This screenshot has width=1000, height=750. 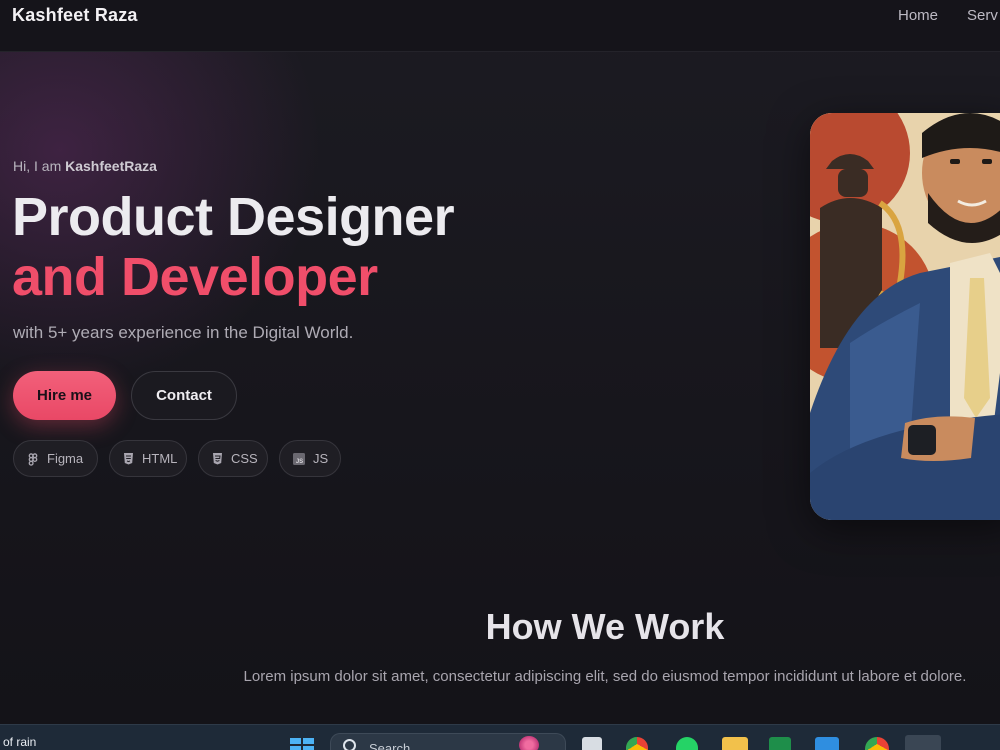 What do you see at coordinates (302, 744) in the screenshot?
I see `windows-start-icon` at bounding box center [302, 744].